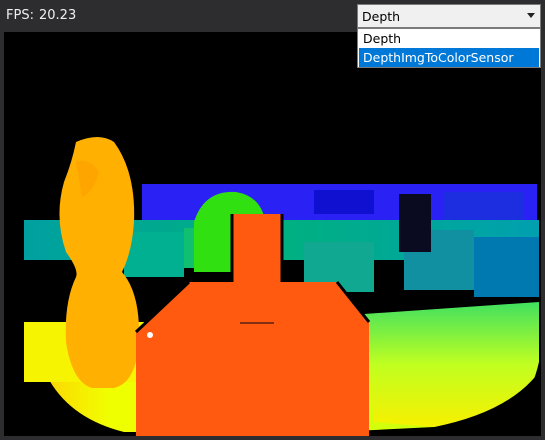 This screenshot has width=545, height=440. Describe the element at coordinates (449, 16) in the screenshot. I see `stream-mode-select: Depth` at that location.